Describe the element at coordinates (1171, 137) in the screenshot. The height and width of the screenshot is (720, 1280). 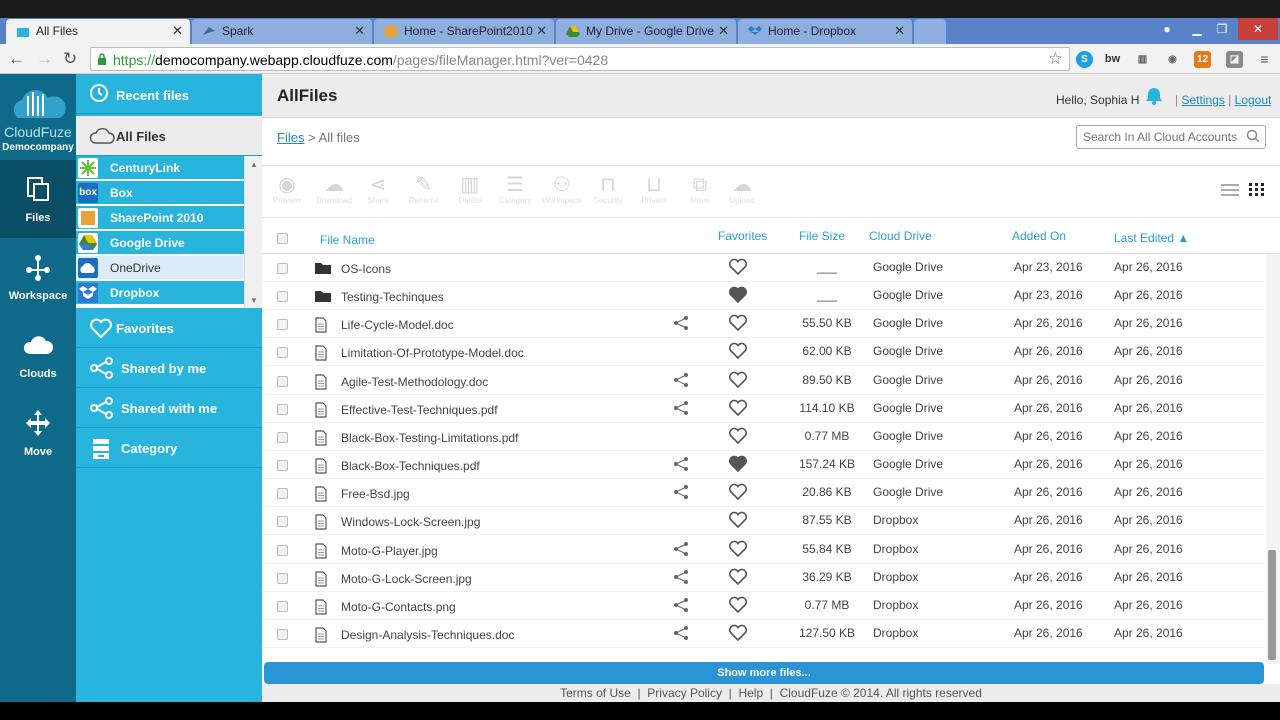
I see `search-input` at that location.